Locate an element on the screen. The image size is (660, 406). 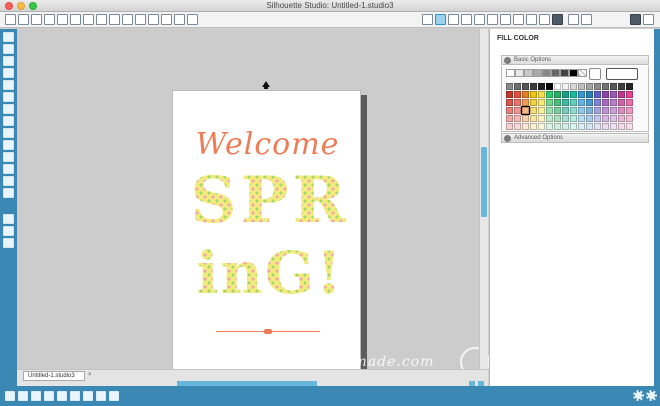
zoom-fit-icon is located at coordinates (166, 19).